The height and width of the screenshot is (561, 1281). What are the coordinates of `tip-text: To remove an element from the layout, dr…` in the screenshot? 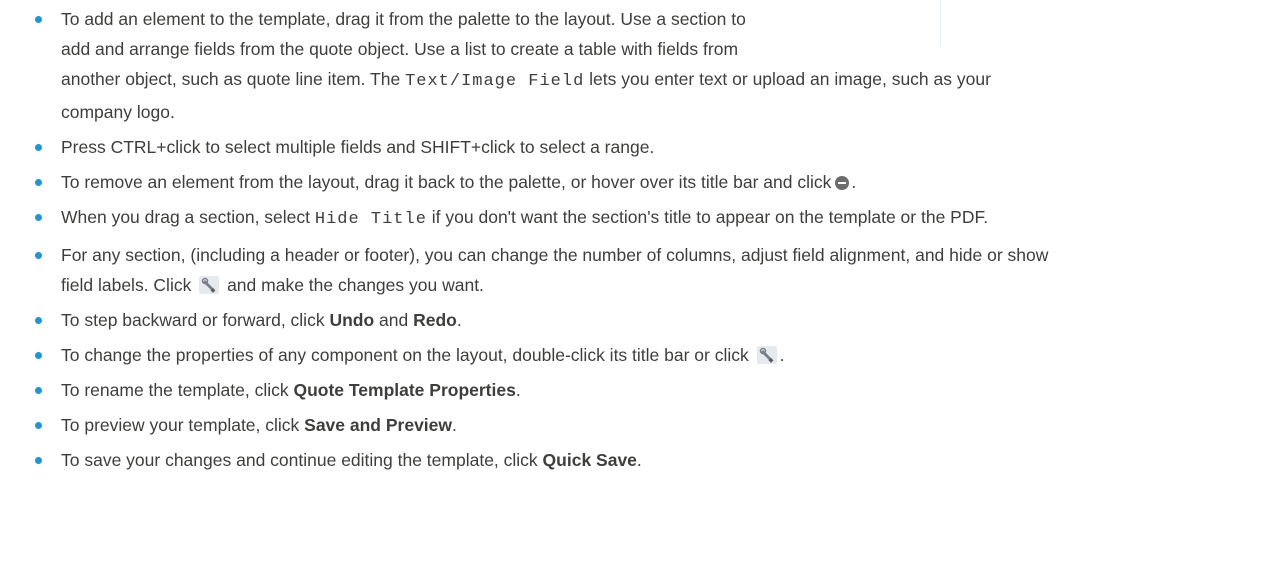 It's located at (446, 182).